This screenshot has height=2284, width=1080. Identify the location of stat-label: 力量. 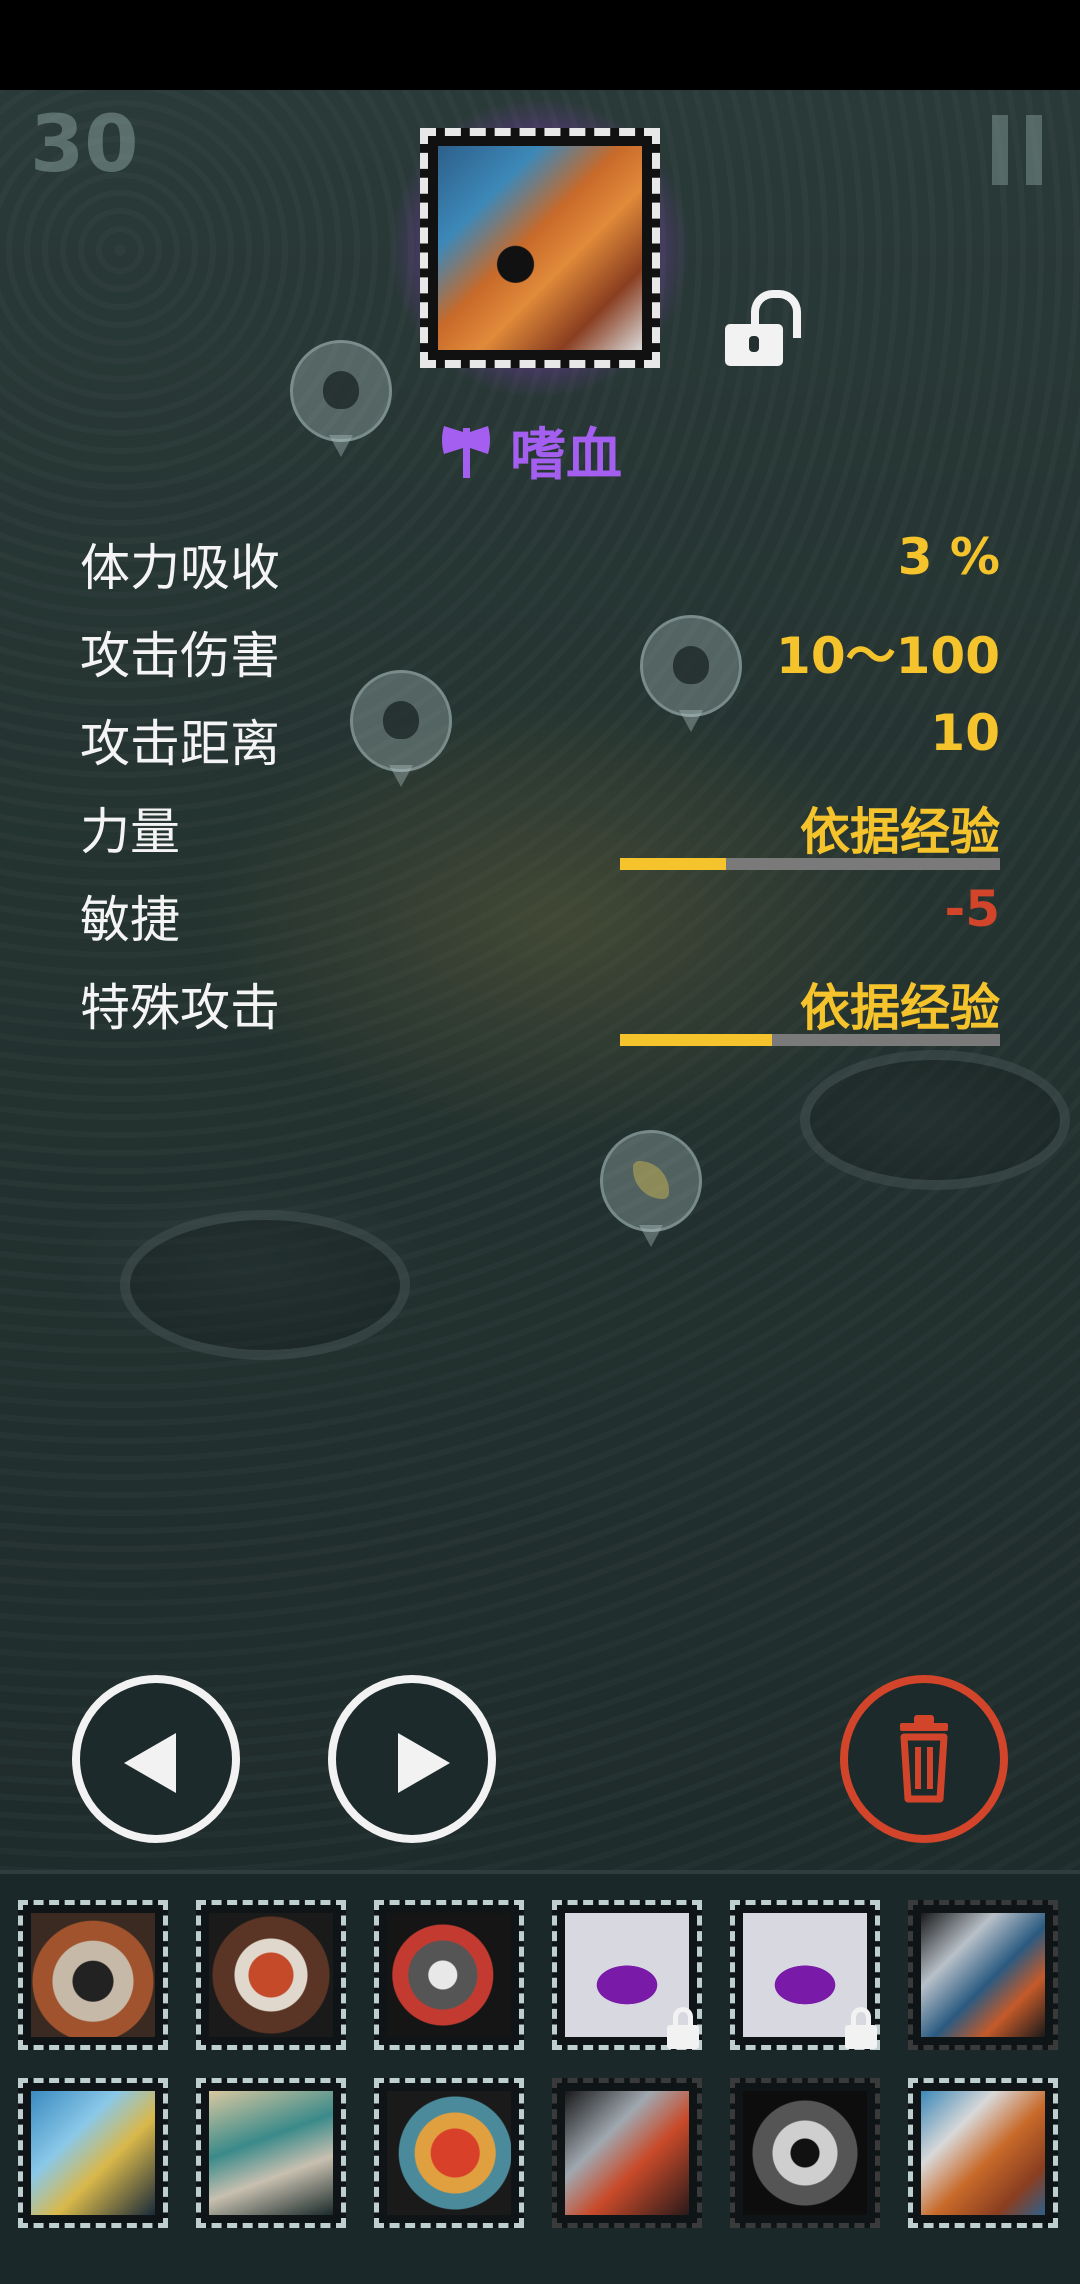
(130, 832).